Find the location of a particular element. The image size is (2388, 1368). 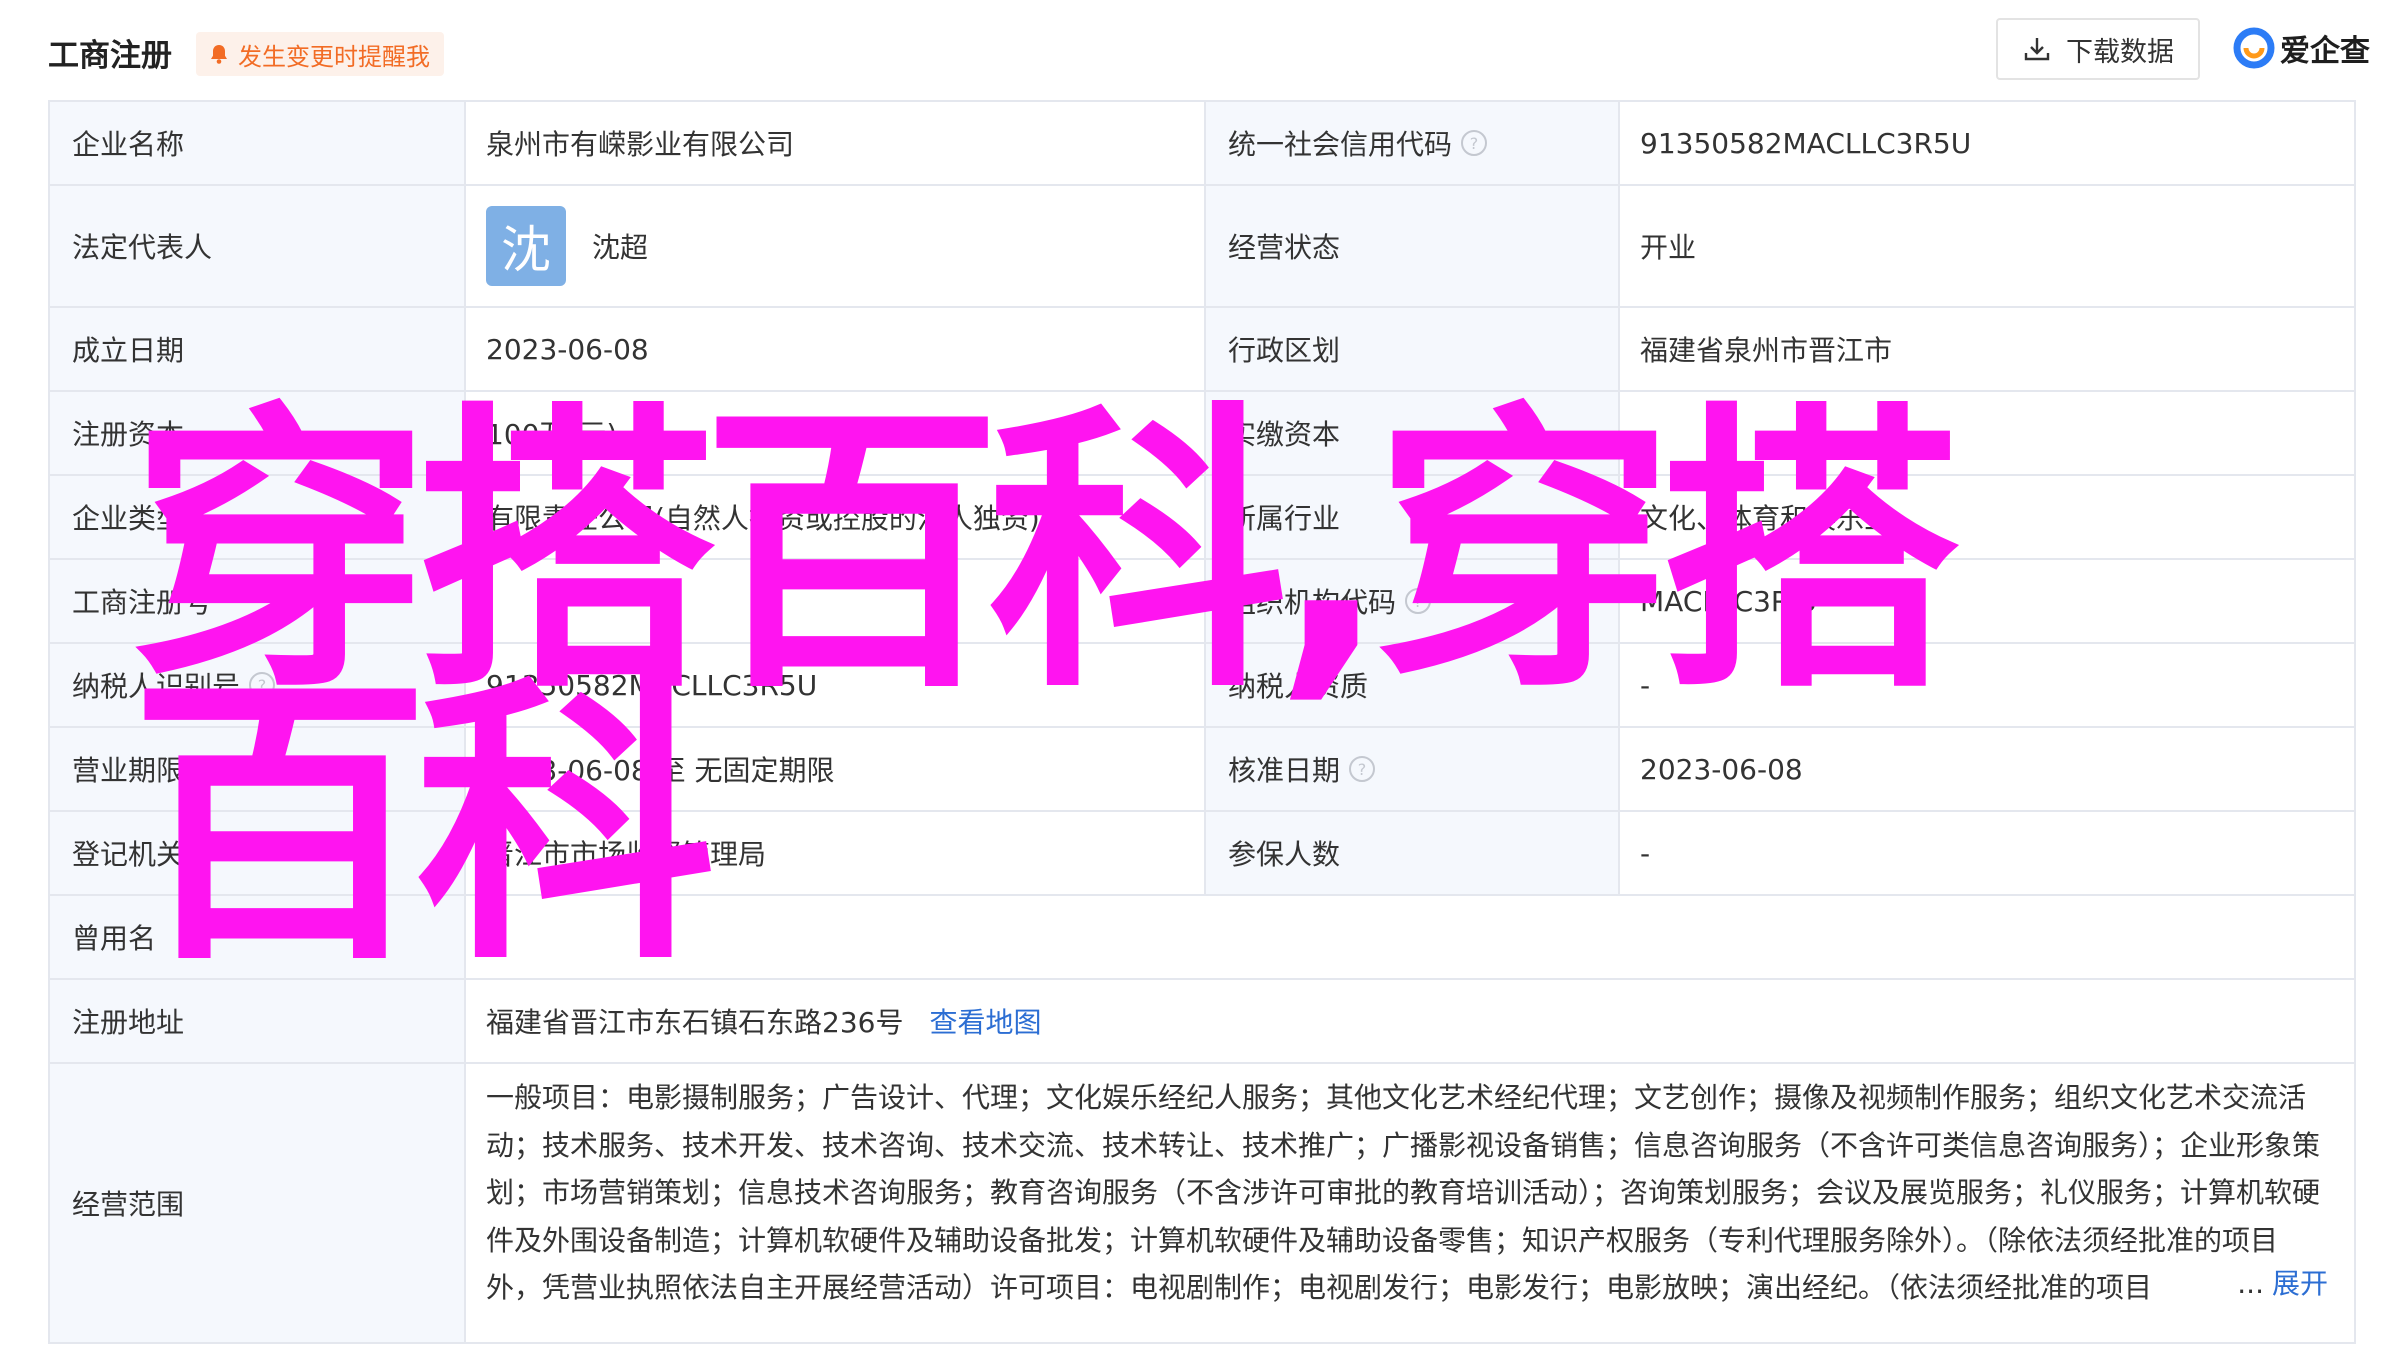

download-data-label: 下载数据 is located at coordinates (2120, 52).